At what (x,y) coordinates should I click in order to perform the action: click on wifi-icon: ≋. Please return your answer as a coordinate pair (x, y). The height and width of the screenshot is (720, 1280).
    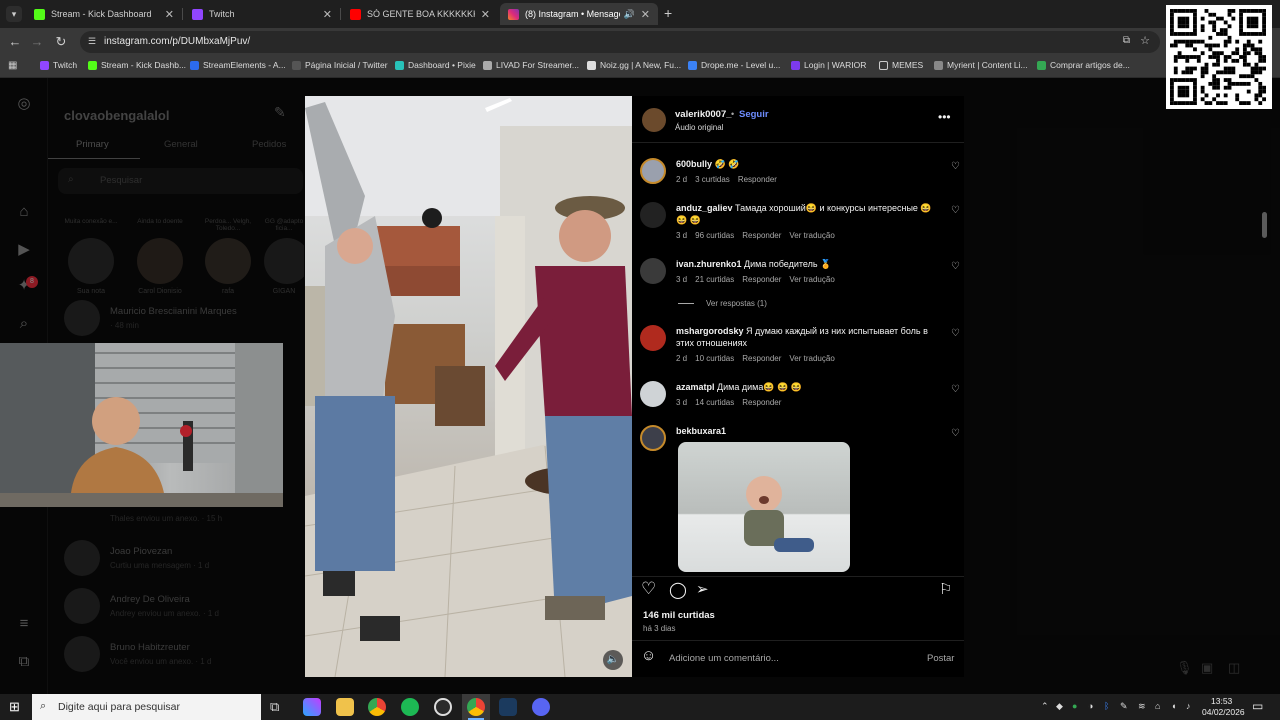
    Looking at the image, I should click on (1142, 706).